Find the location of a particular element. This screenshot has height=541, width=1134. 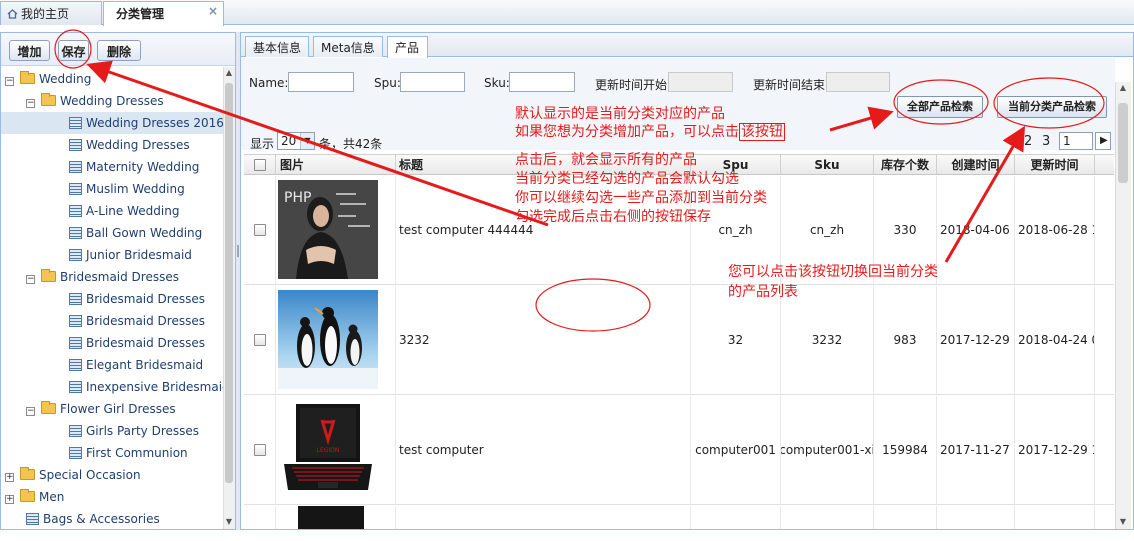

updated-cell: 2018-06-28 1 is located at coordinates (1055, 230).